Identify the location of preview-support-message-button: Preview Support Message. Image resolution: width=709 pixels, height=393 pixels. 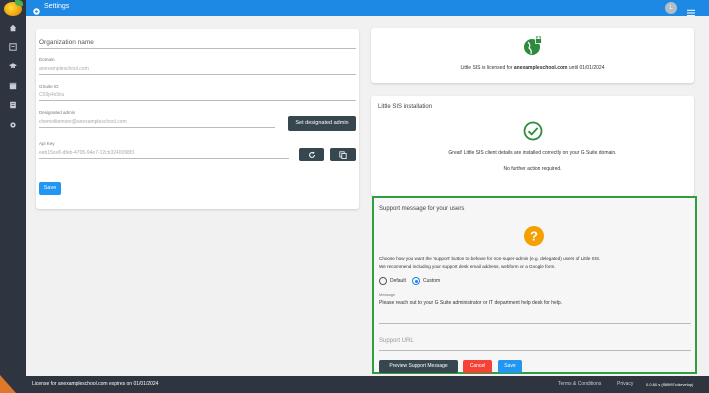
(418, 366).